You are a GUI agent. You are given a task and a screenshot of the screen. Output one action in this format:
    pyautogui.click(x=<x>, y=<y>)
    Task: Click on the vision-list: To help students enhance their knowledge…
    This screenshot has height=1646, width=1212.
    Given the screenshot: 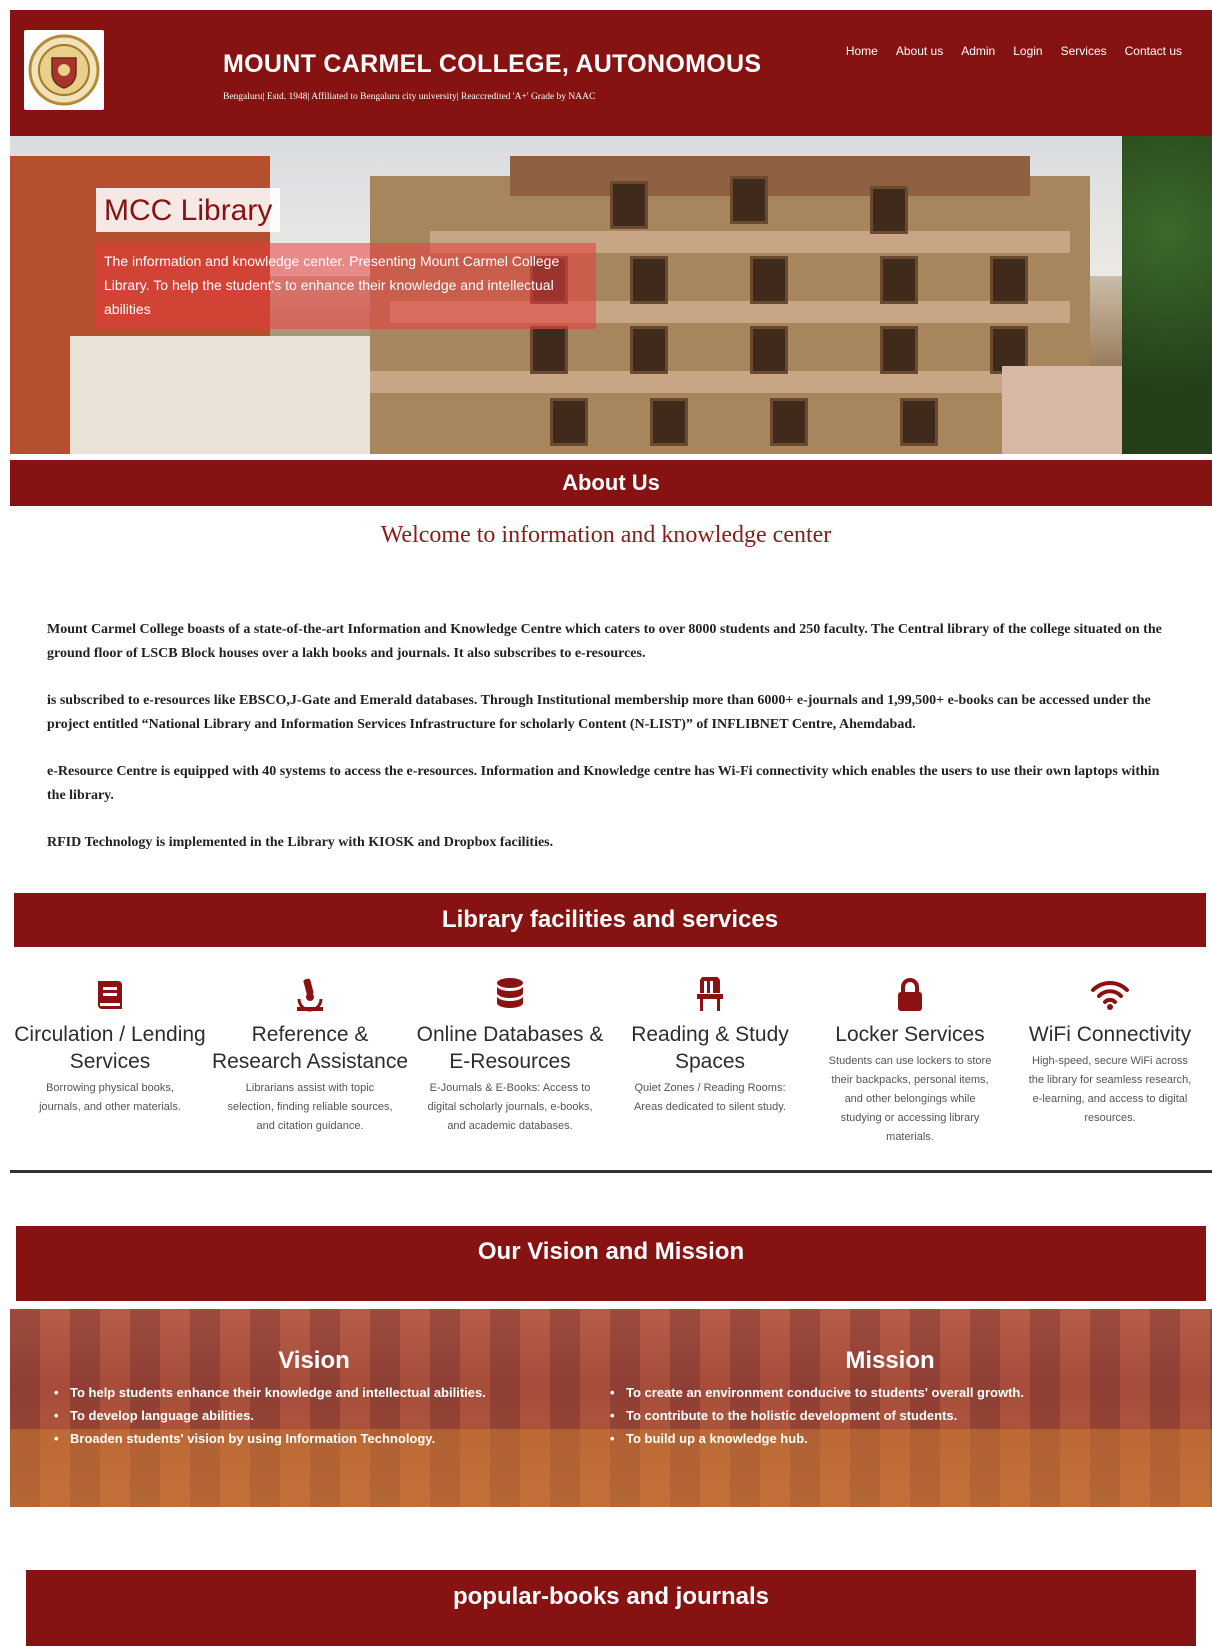 What is the action you would take?
    pyautogui.click(x=314, y=1415)
    